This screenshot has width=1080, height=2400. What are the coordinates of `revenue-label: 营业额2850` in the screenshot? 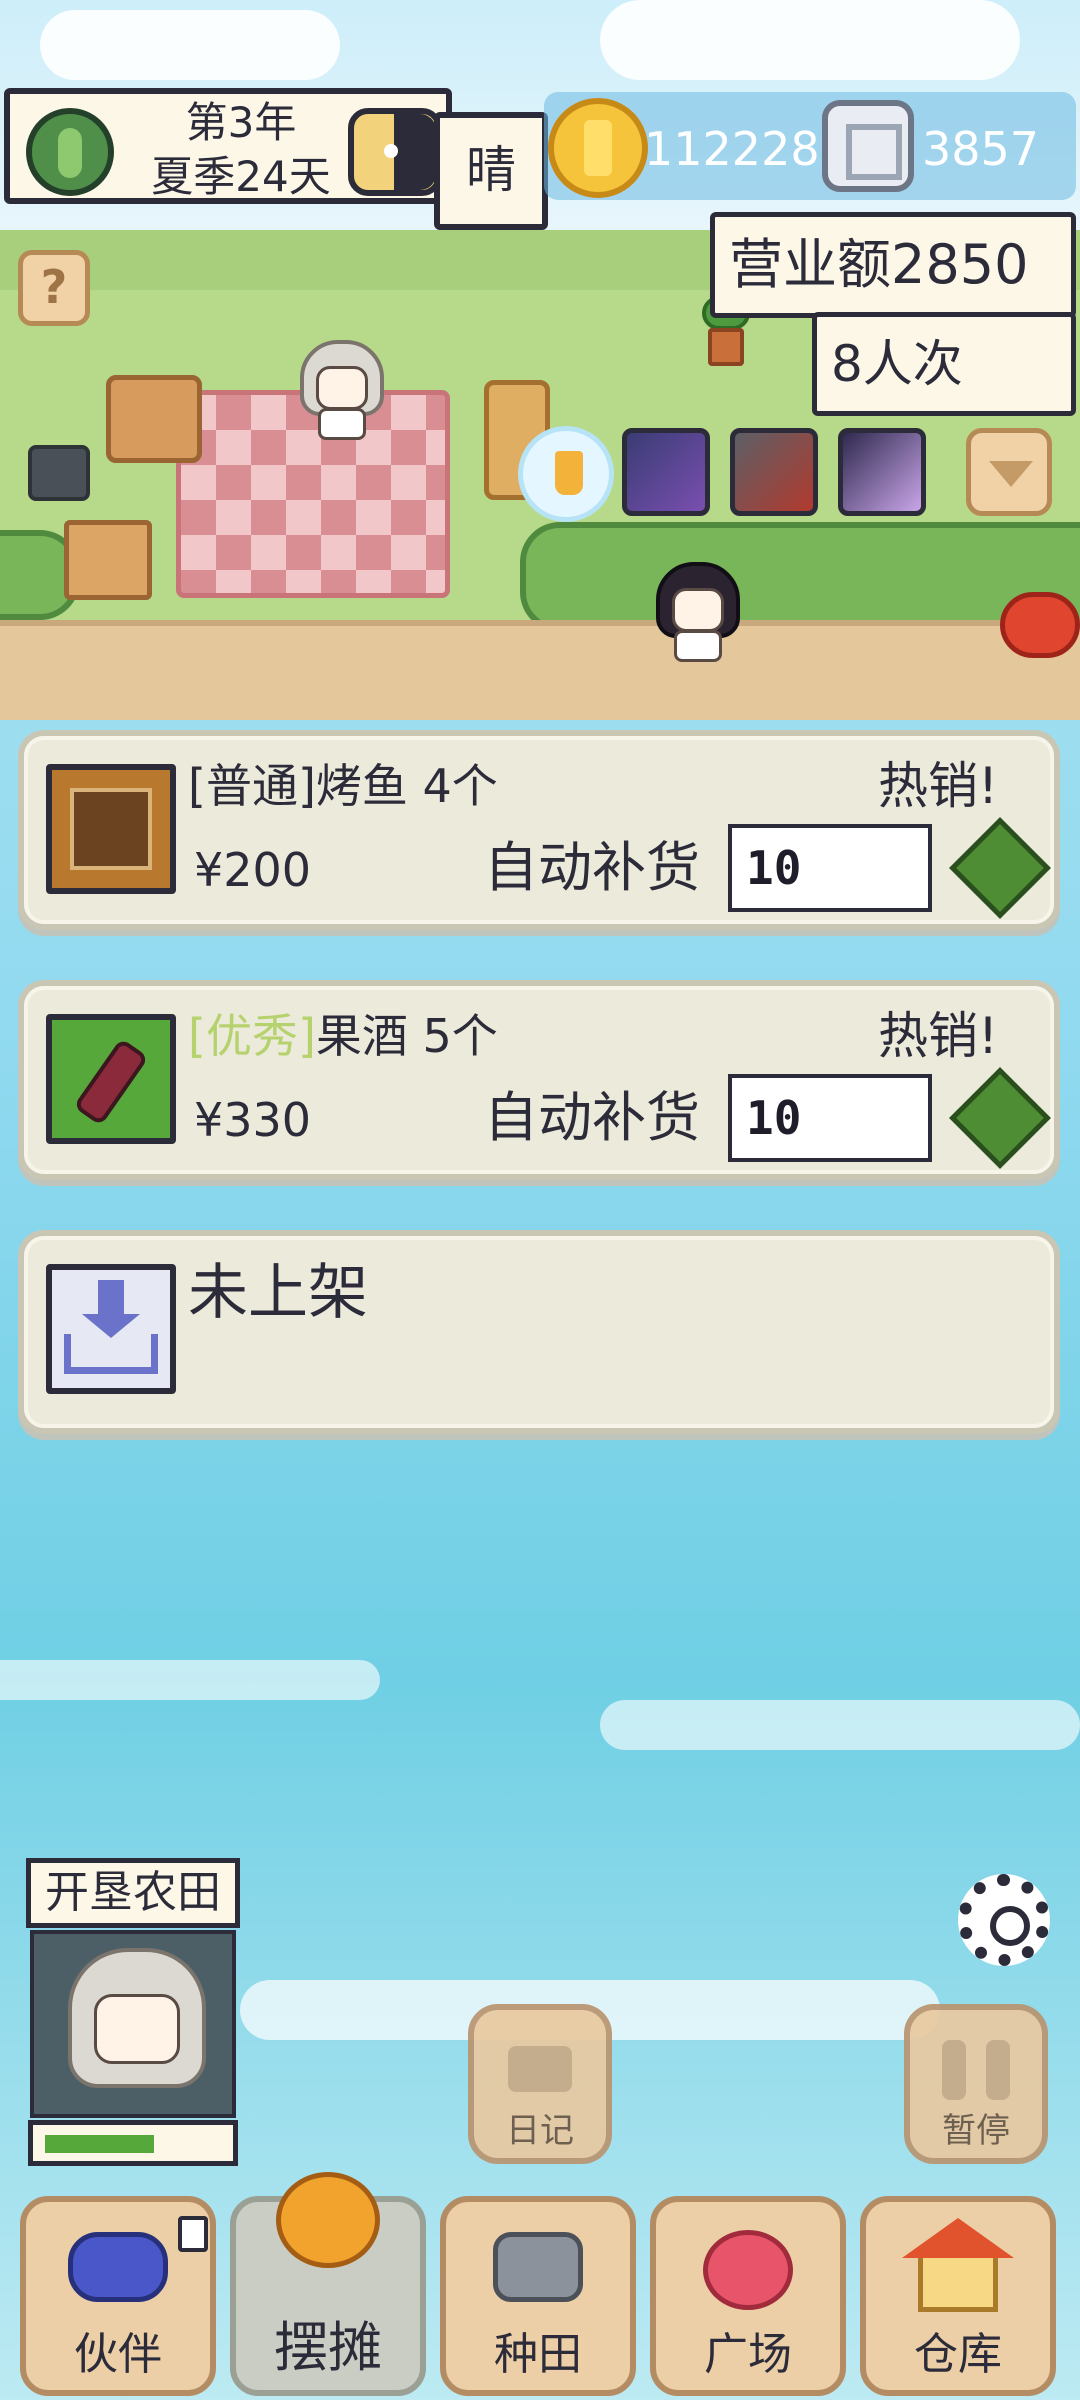 It's located at (893, 265).